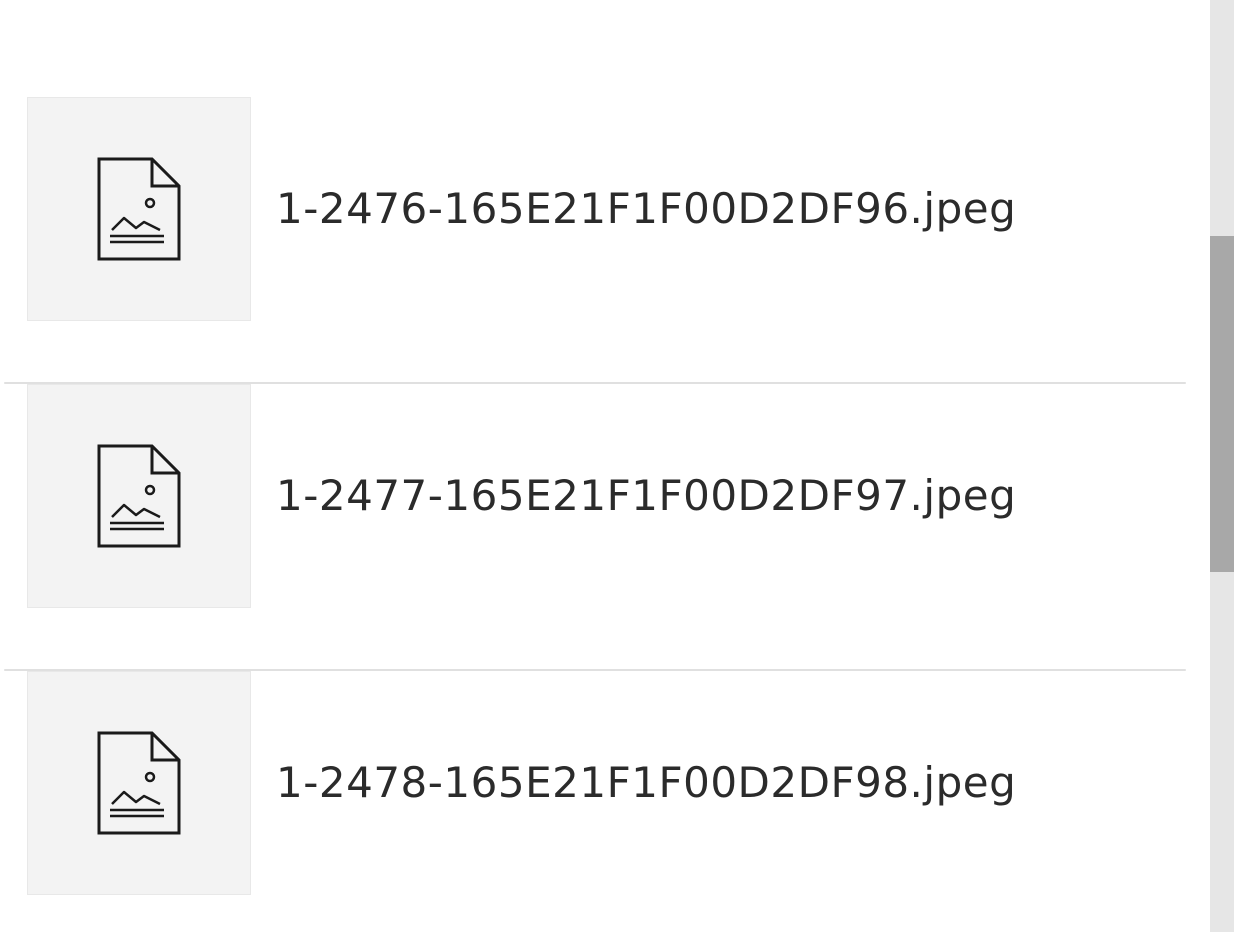 This screenshot has height=932, width=1254. Describe the element at coordinates (646, 209) in the screenshot. I see `attachment-file-name: 1-2476-165E21F1F00D2DF96.jpeg` at that location.